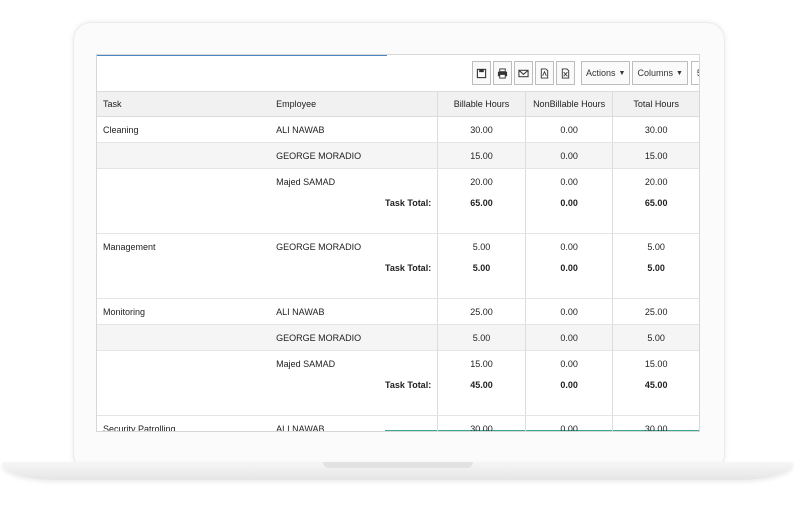 This screenshot has height=520, width=795. I want to click on total-cell: 25.00, so click(655, 311).